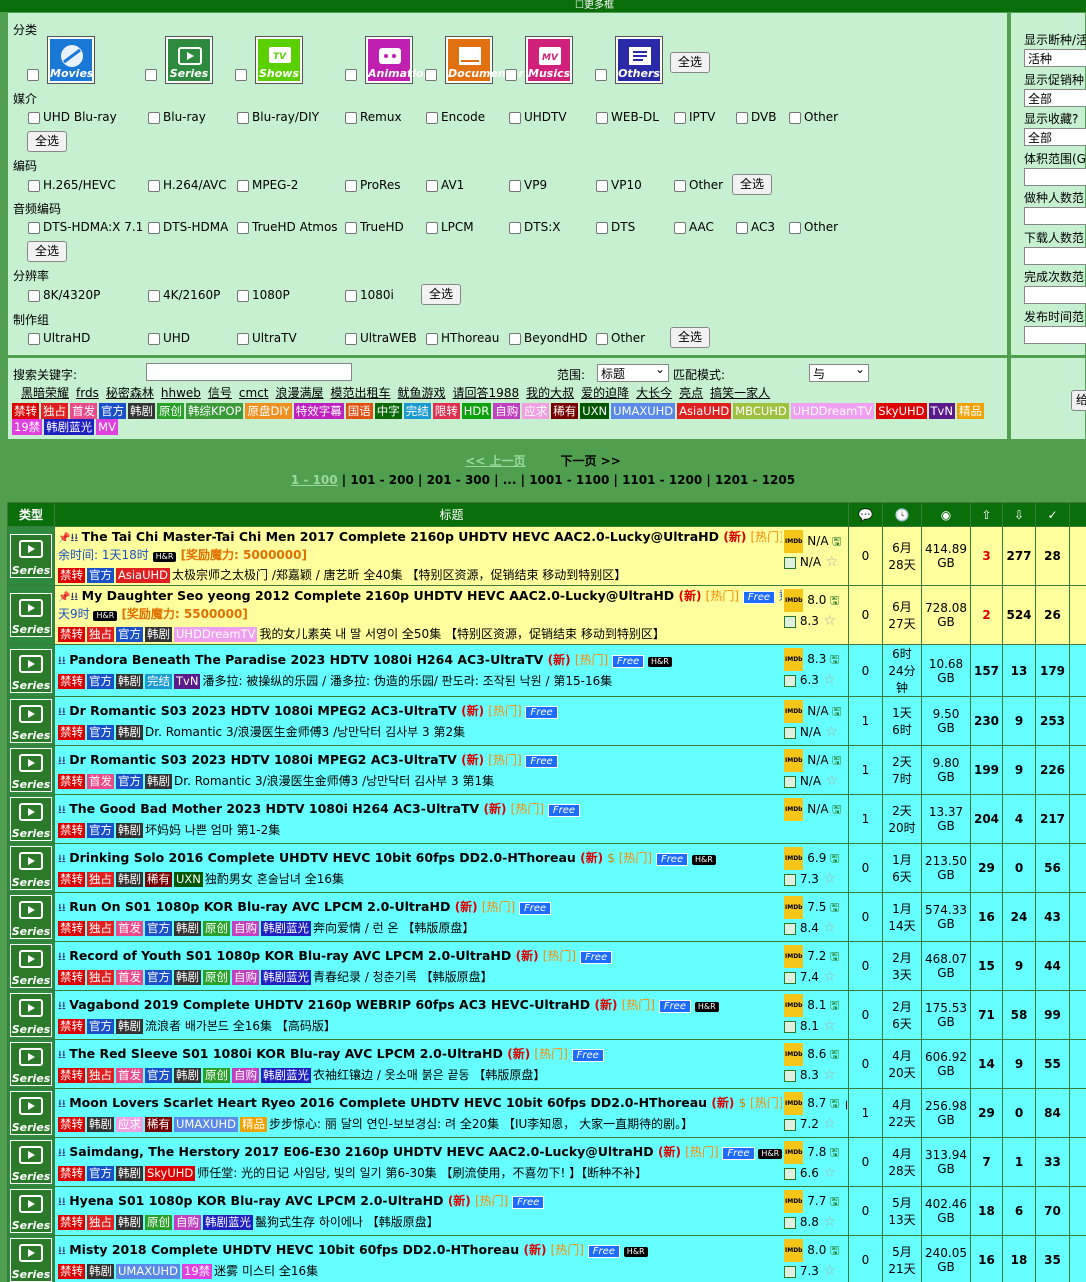 The width and height of the screenshot is (1086, 1282). Describe the element at coordinates (1077, 514) in the screenshot. I see `extra-header` at that location.